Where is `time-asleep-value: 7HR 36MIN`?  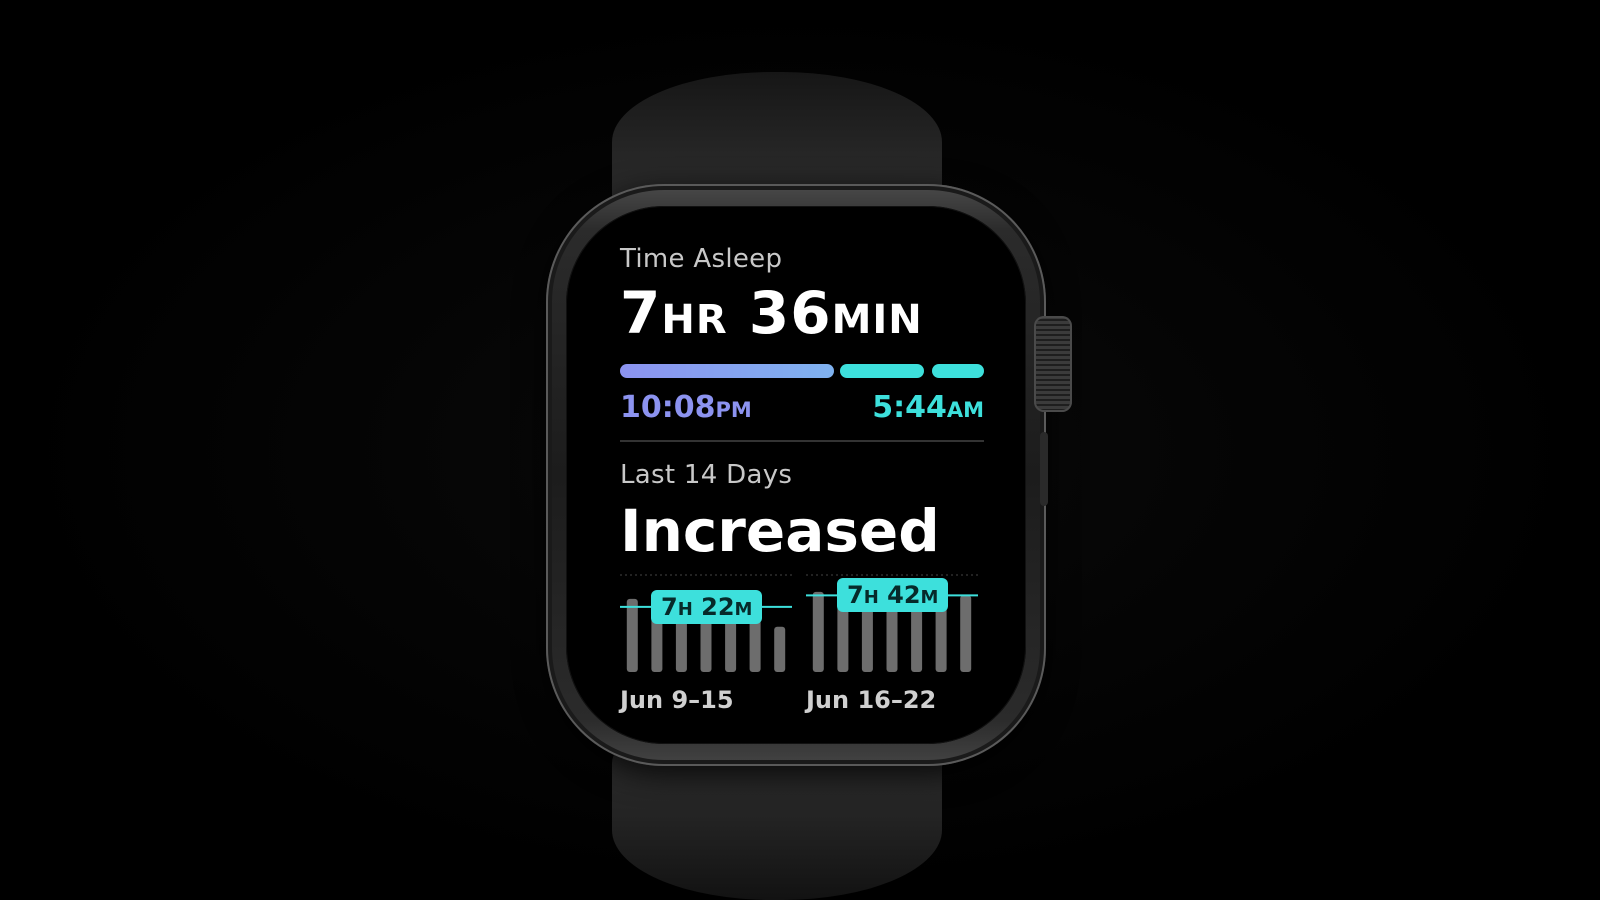 time-asleep-value: 7HR 36MIN is located at coordinates (802, 313).